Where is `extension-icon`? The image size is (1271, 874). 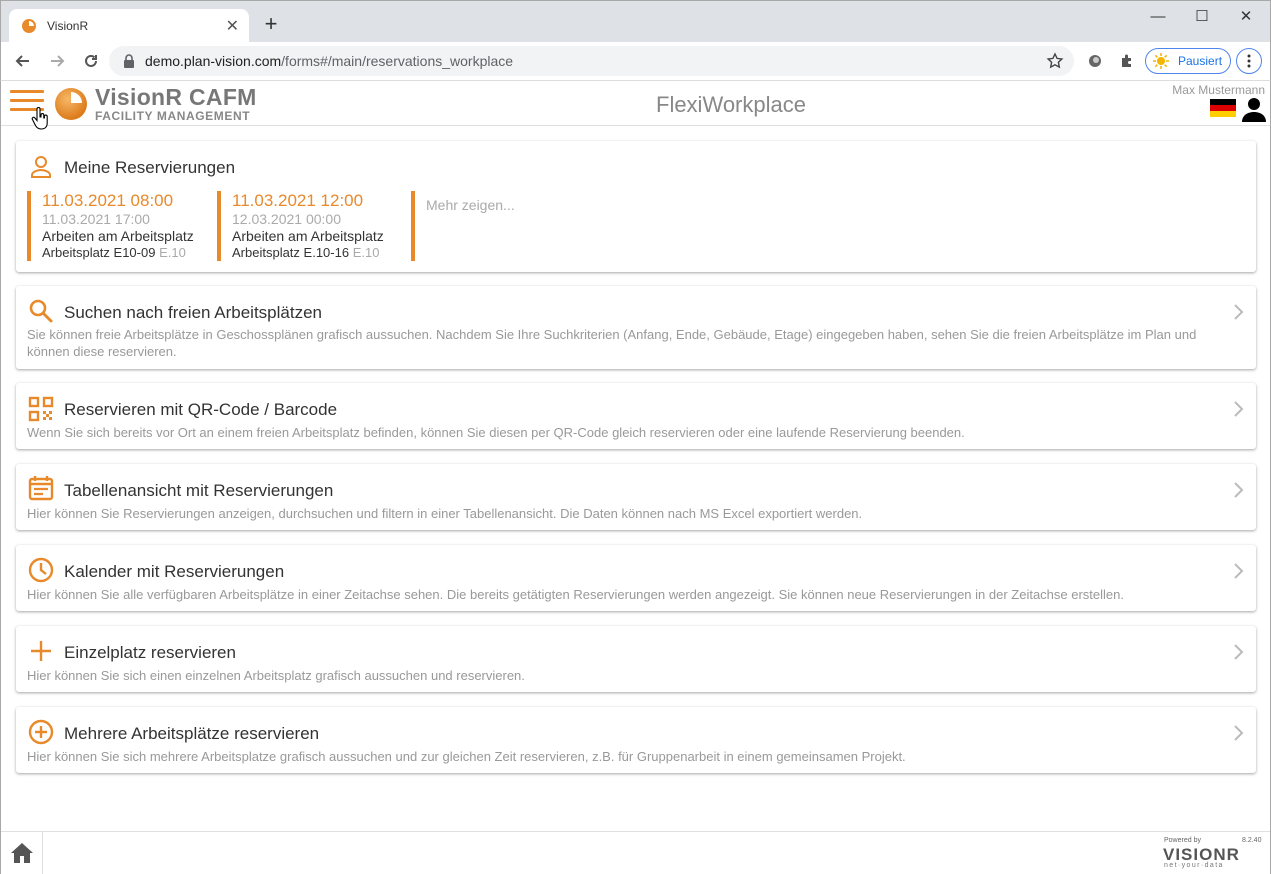 extension-icon is located at coordinates (1095, 61).